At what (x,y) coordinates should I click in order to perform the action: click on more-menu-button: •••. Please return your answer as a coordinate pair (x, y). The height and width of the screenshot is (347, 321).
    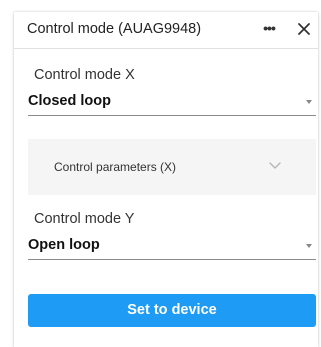
    Looking at the image, I should click on (269, 29).